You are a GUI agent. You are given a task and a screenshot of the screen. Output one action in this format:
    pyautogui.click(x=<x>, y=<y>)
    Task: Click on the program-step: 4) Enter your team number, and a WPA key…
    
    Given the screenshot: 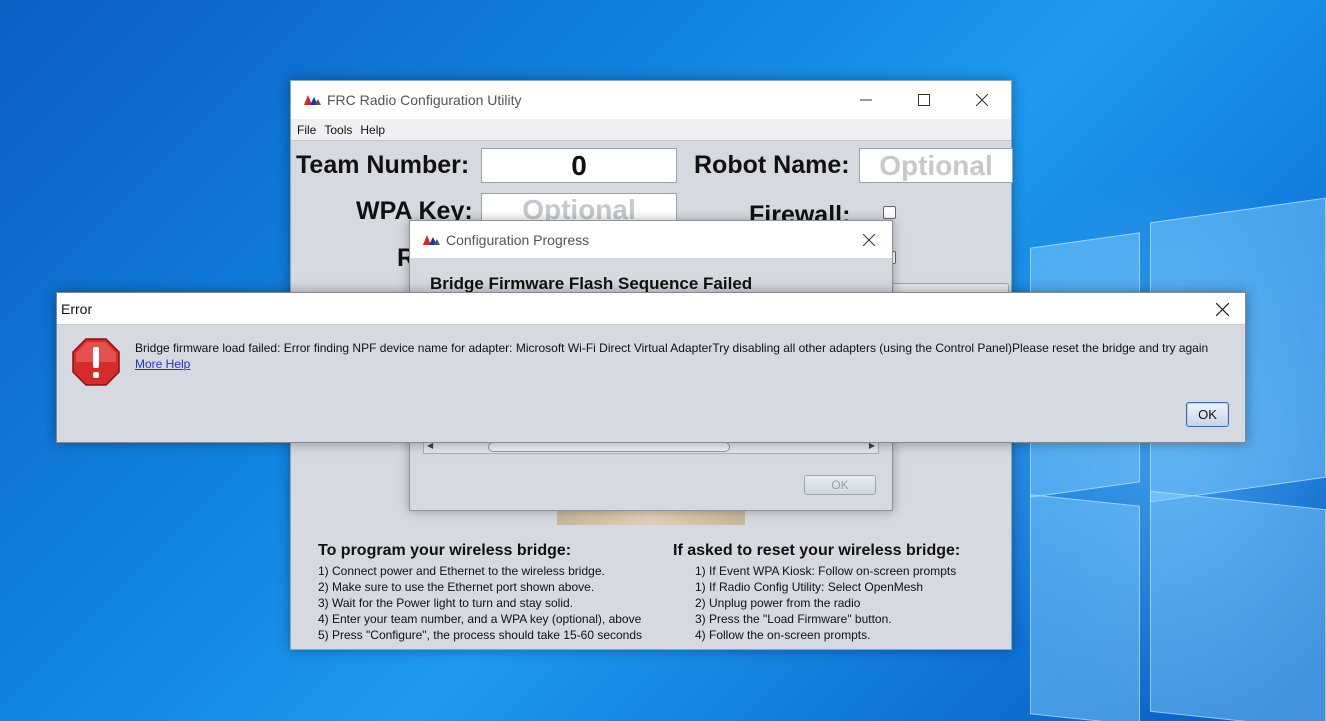 What is the action you would take?
    pyautogui.click(x=480, y=619)
    